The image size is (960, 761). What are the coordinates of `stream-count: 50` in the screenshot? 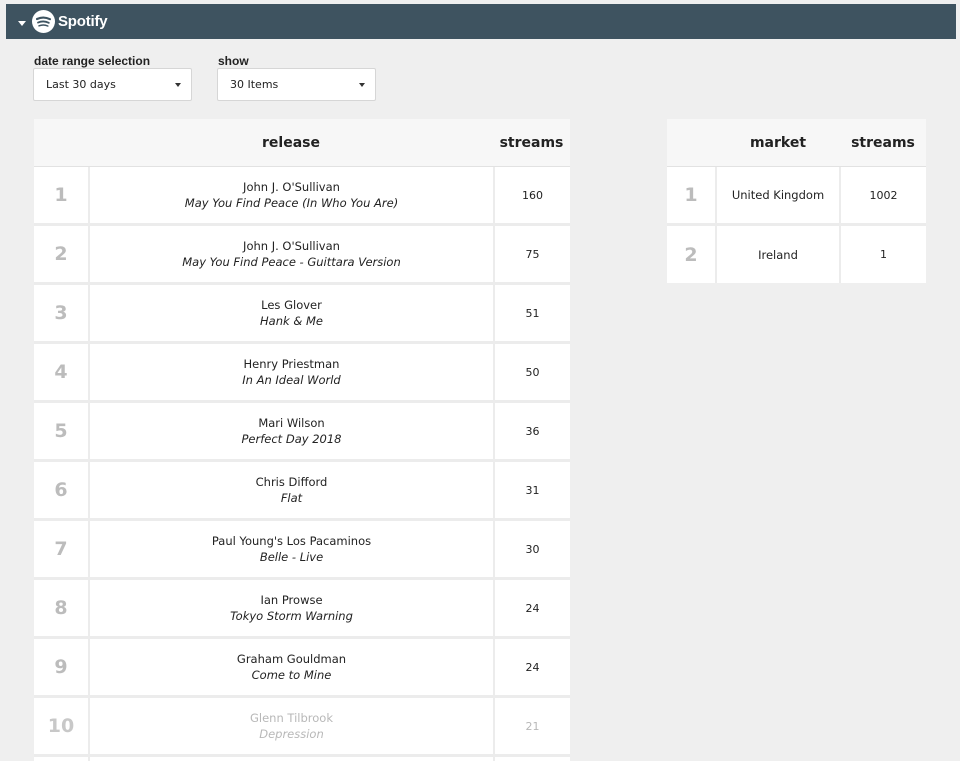 It's located at (532, 372).